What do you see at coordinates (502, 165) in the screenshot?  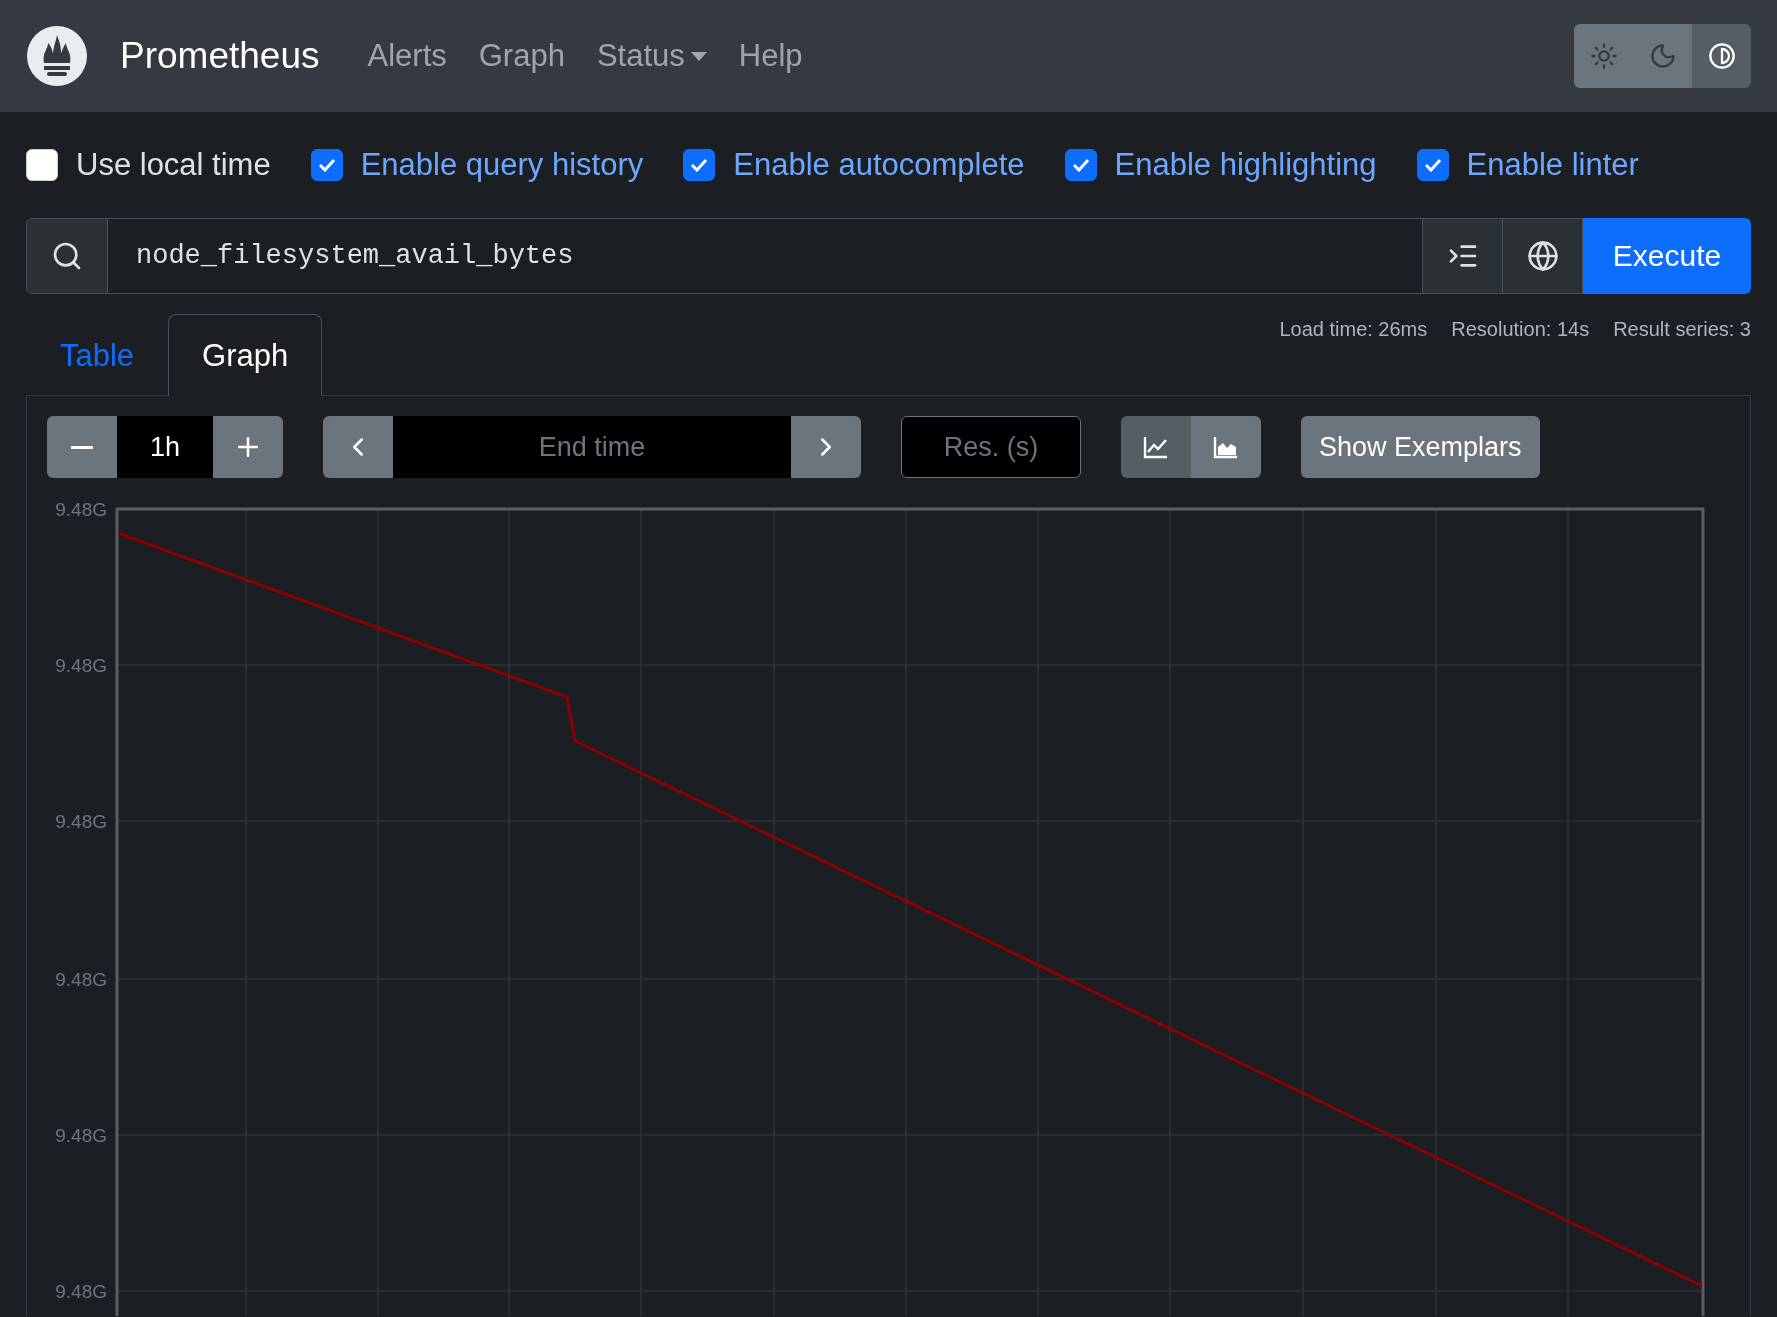 I see `option-label: Enable query history` at bounding box center [502, 165].